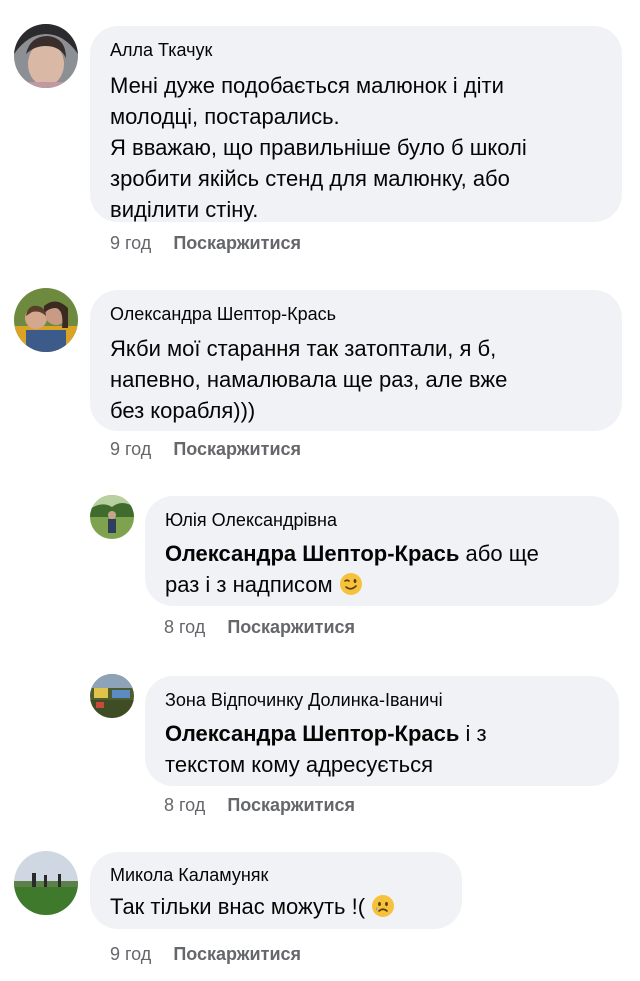  What do you see at coordinates (383, 910) in the screenshot?
I see `sad-but-relieved-face-icon` at bounding box center [383, 910].